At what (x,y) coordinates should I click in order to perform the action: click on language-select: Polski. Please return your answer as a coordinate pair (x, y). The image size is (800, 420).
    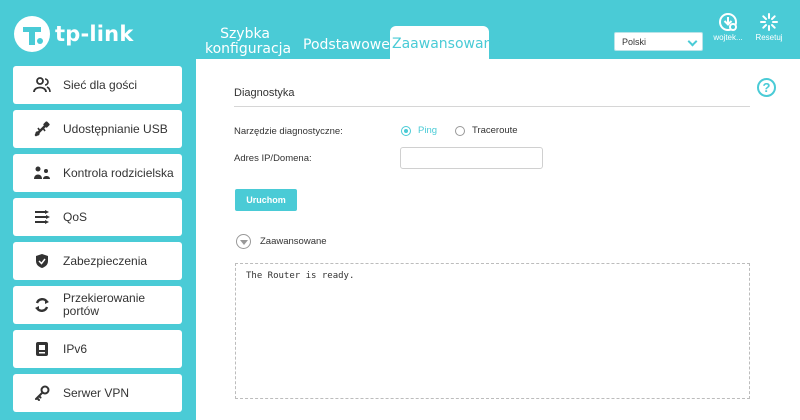
    Looking at the image, I should click on (658, 41).